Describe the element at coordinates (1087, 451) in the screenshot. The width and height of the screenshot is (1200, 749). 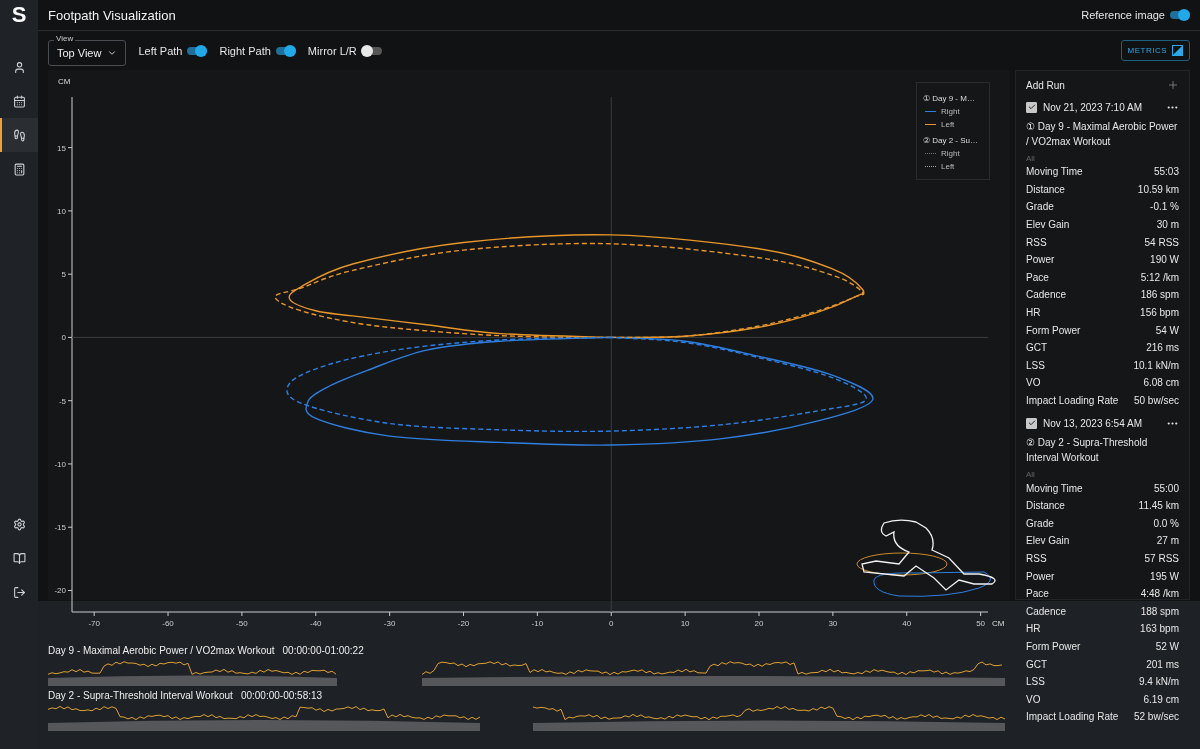
I see `run-name: ② Day 2 - Supra-Threshold Interval Workout` at that location.